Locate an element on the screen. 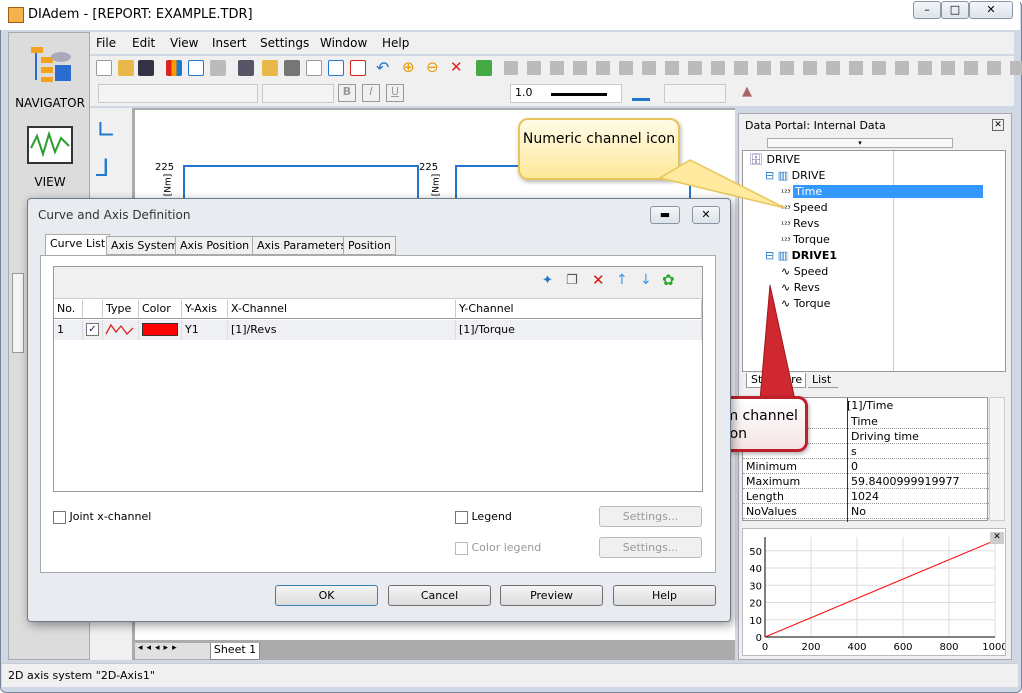 The height and width of the screenshot is (693, 1022). zoom-reset-icon: ✕ is located at coordinates (456, 67).